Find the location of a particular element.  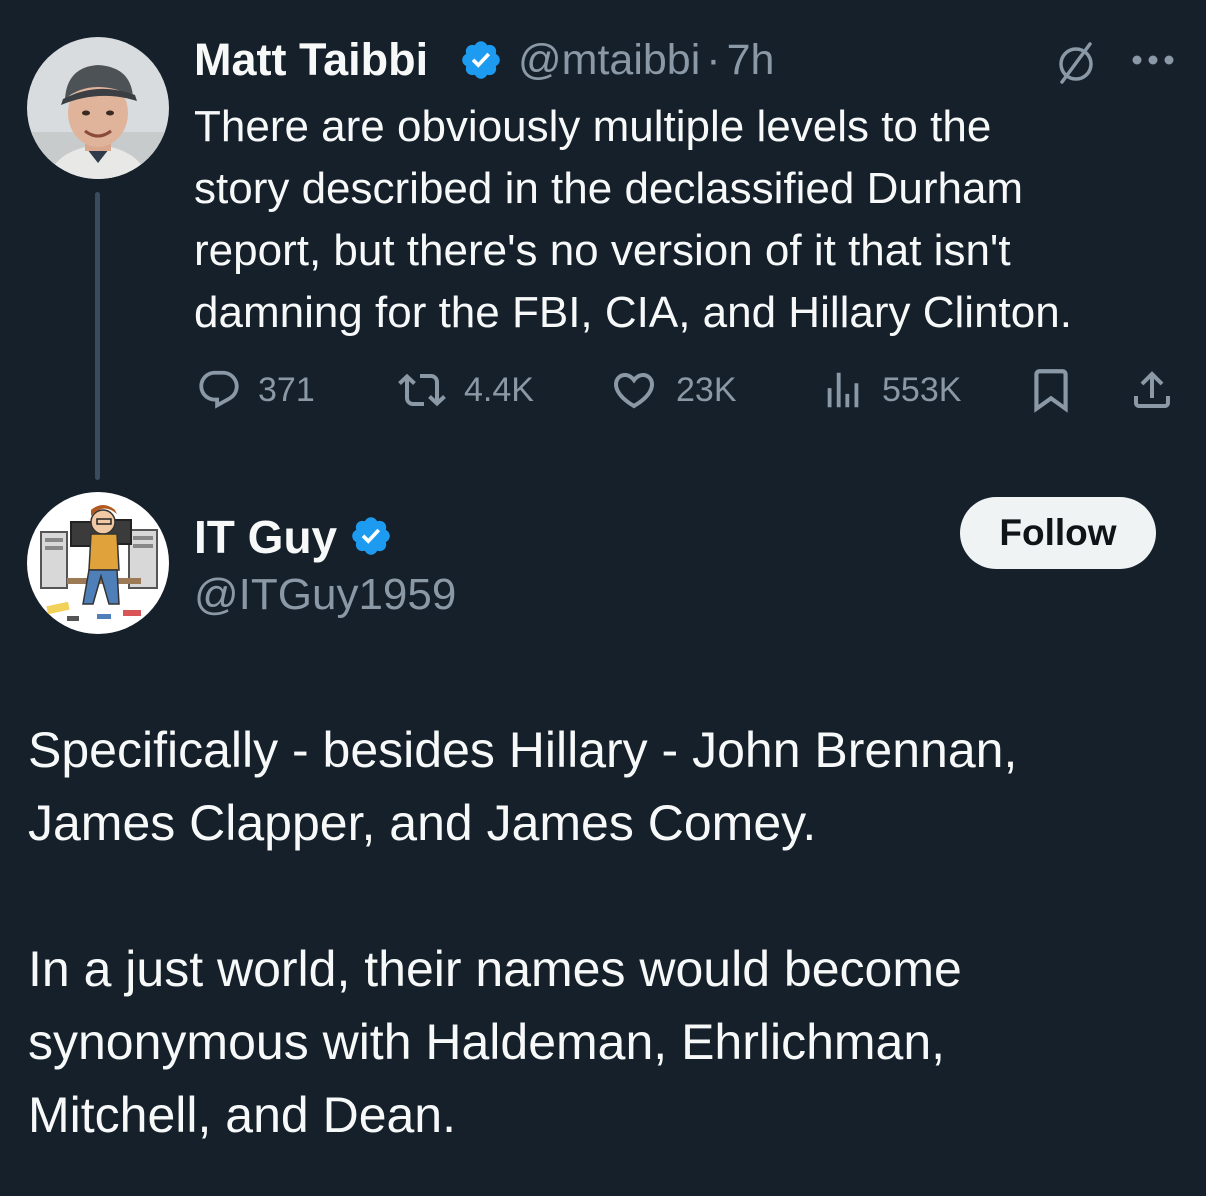

views-button: 553K is located at coordinates (890, 390).